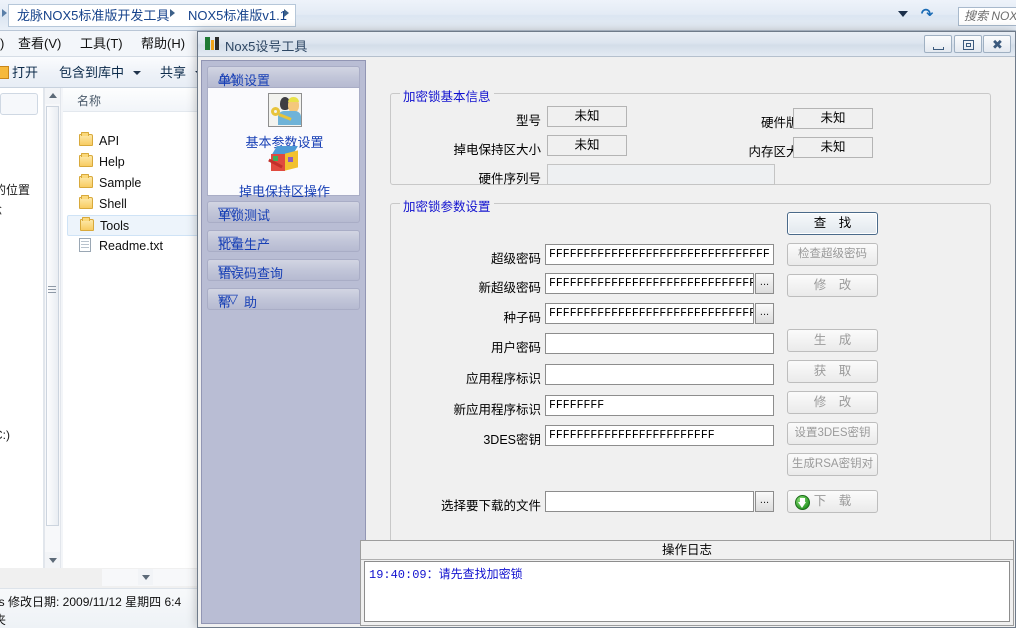  Describe the element at coordinates (832, 340) in the screenshot. I see `generate-button: 生 成` at that location.